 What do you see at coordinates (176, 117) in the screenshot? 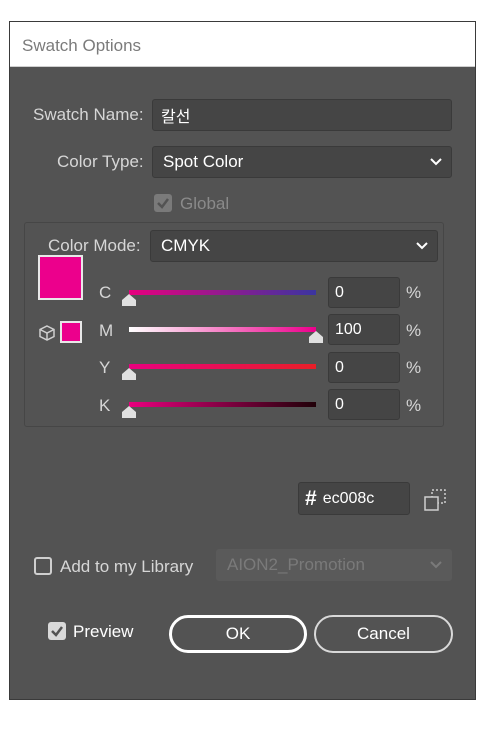
I see `swatch-name-value: 칼선` at bounding box center [176, 117].